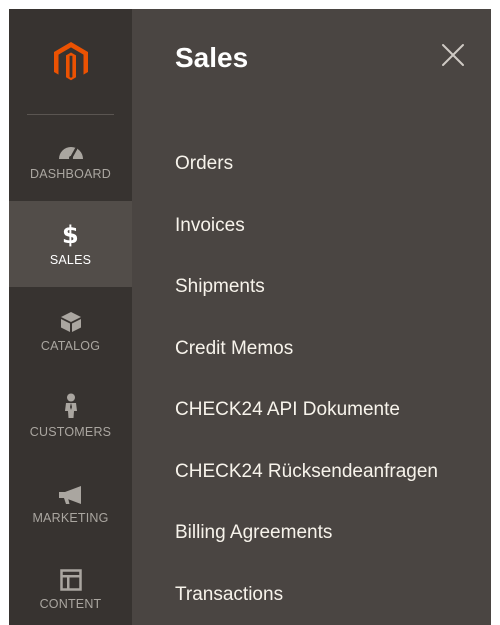 The image size is (500, 625). I want to click on magento-logo-icon, so click(70, 61).